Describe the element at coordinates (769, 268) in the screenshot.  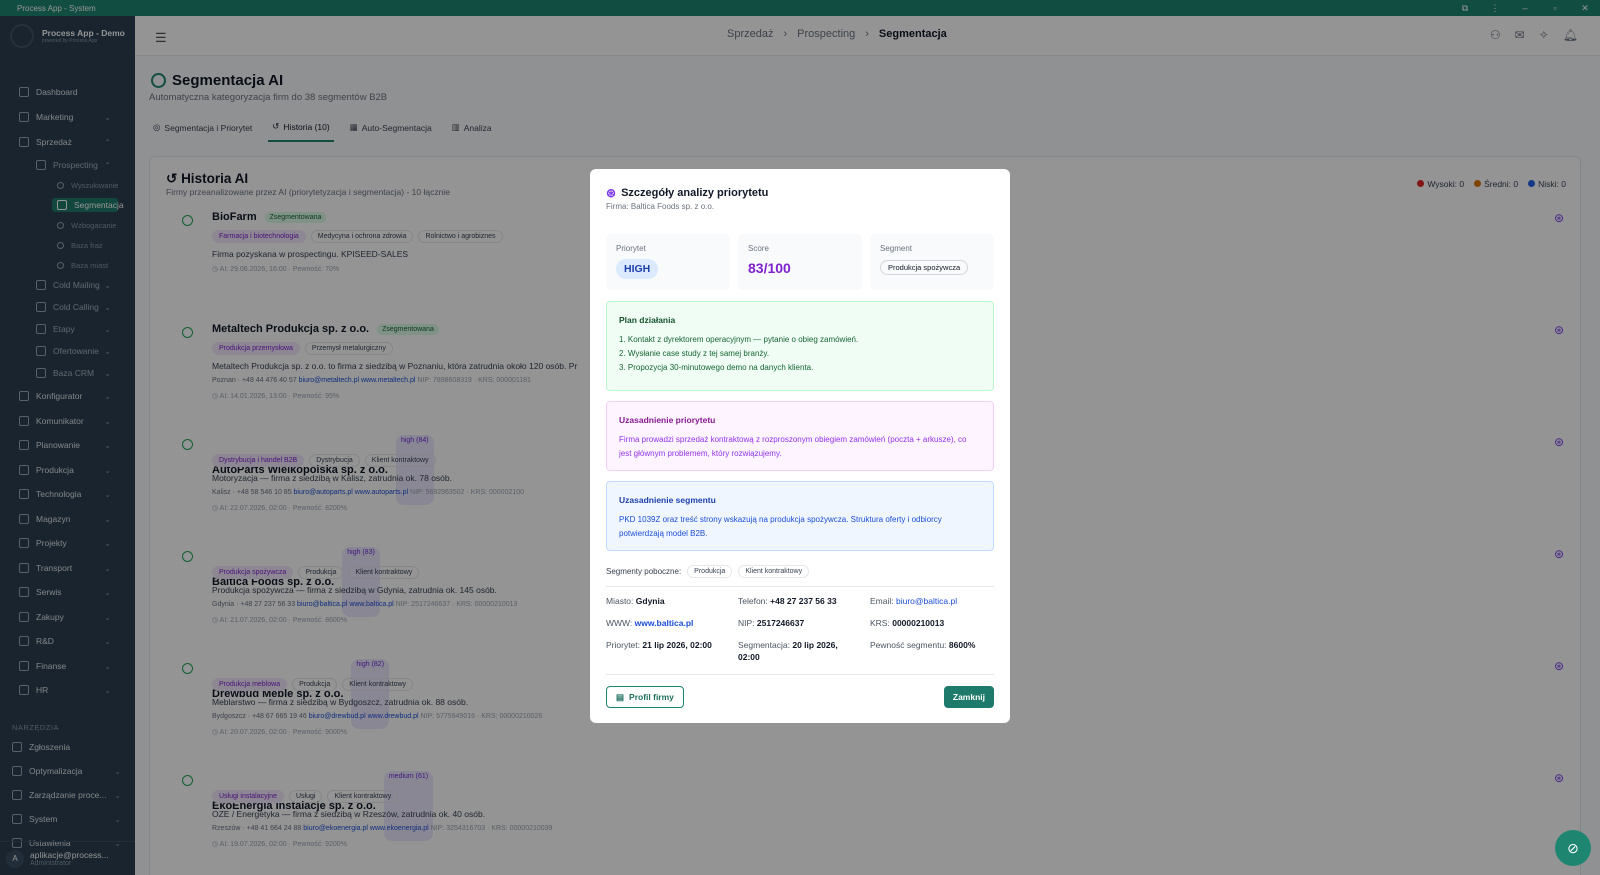
I see `score-value: 83/100` at that location.